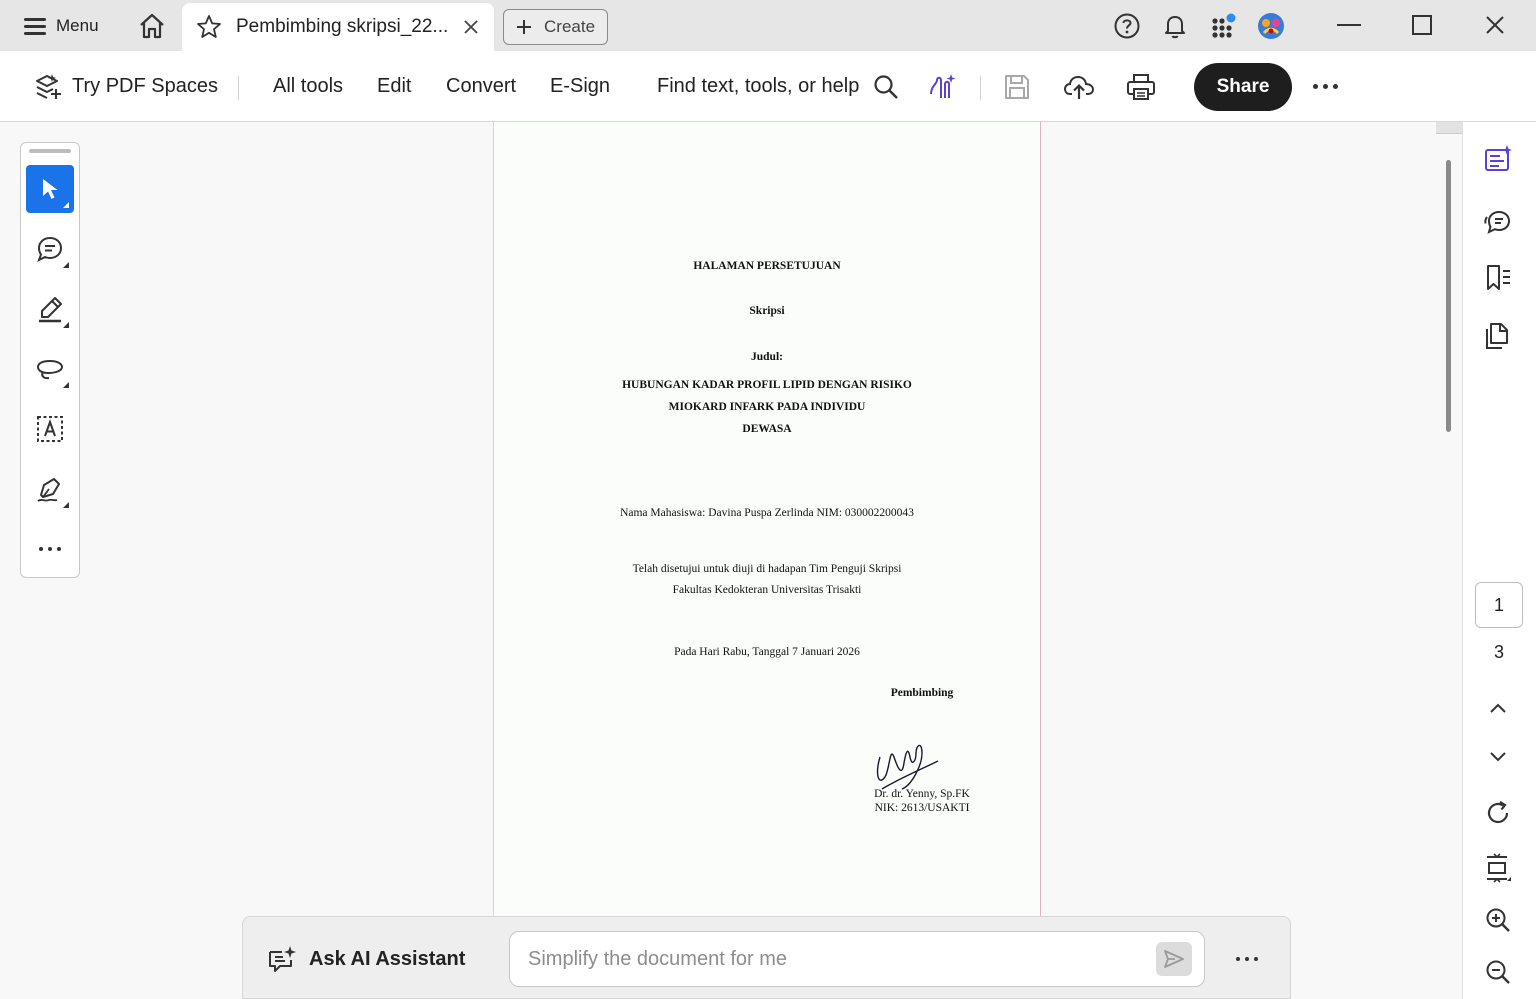  I want to click on page-fit-button, so click(1498, 868).